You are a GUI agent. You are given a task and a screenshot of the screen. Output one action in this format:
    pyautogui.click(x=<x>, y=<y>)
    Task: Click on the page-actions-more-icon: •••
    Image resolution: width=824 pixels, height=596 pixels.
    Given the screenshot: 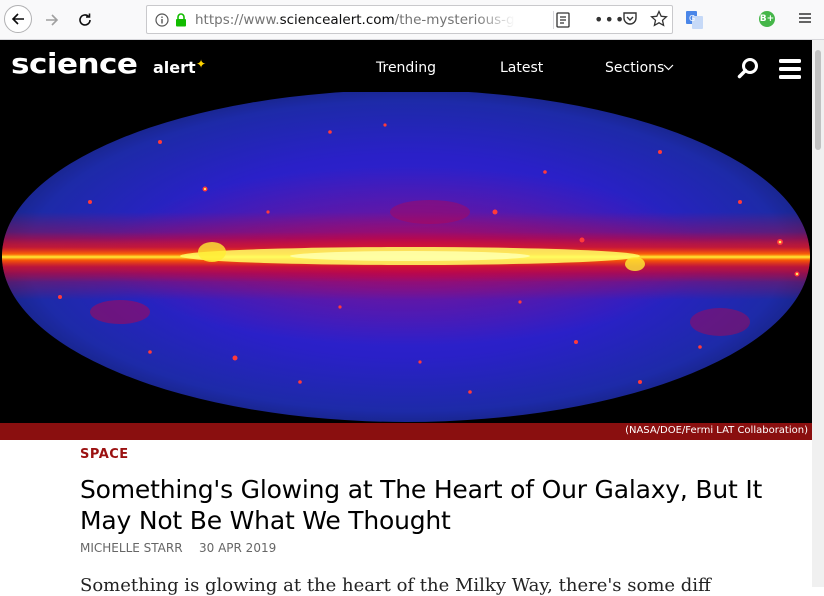 What is the action you would take?
    pyautogui.click(x=609, y=19)
    